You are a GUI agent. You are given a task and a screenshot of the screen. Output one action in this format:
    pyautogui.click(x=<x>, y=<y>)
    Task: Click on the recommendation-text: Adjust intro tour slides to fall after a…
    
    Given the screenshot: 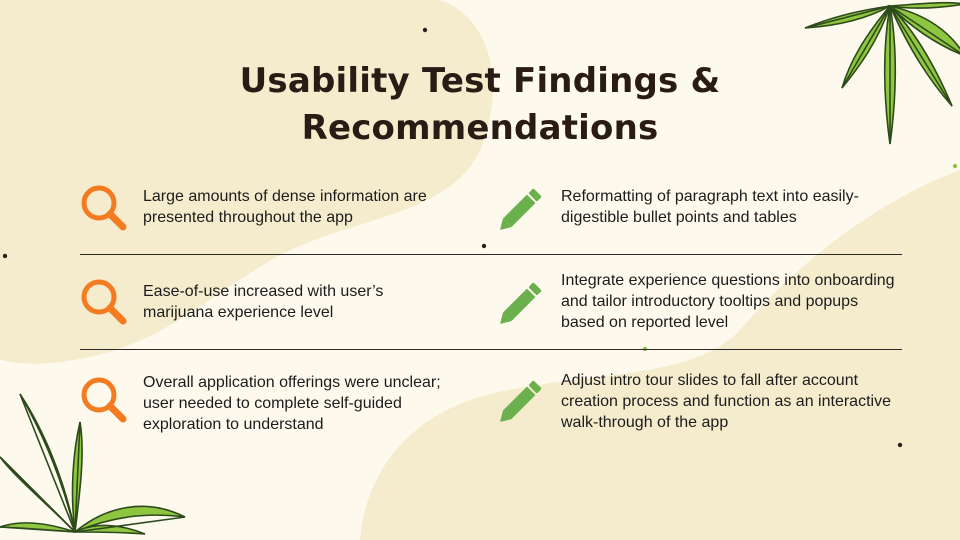 What is the action you would take?
    pyautogui.click(x=726, y=401)
    